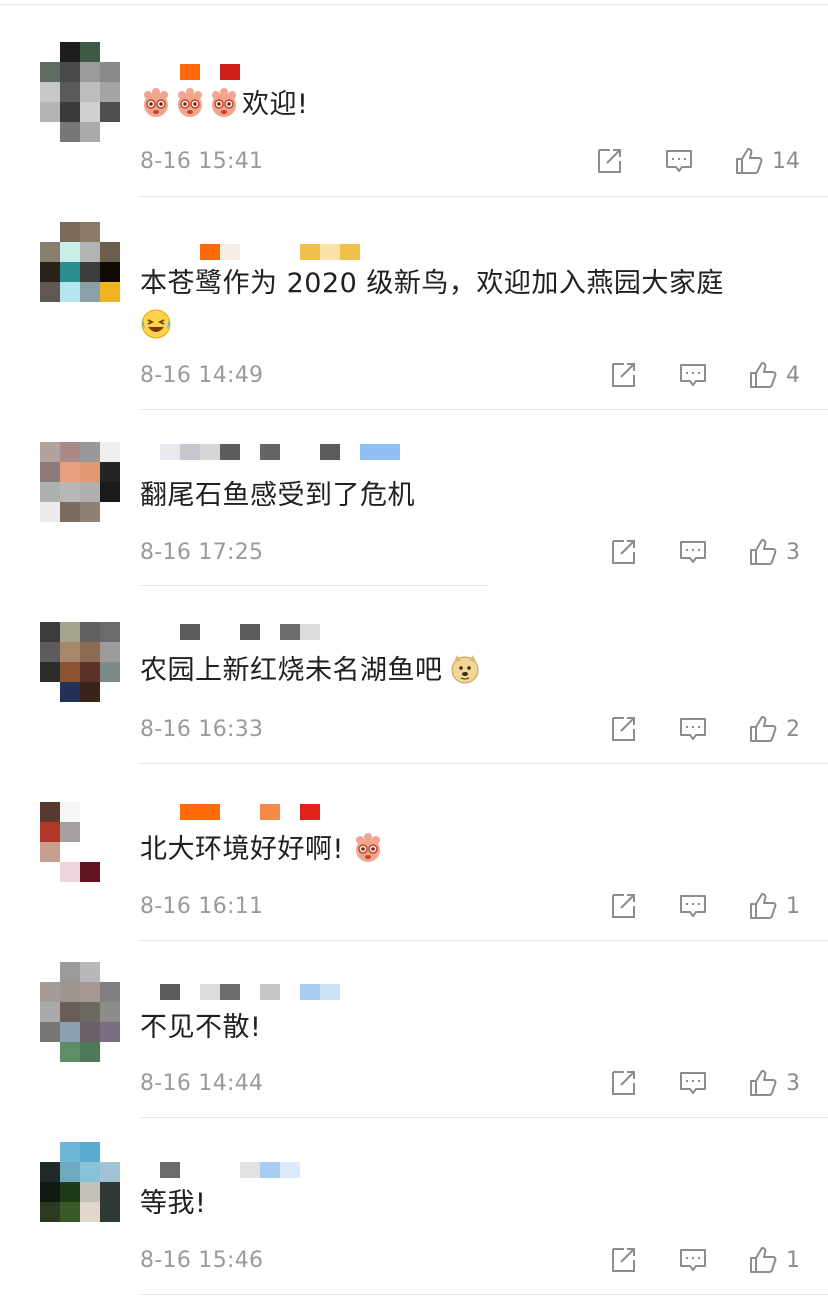 The height and width of the screenshot is (1301, 828). What do you see at coordinates (202, 161) in the screenshot?
I see `comment-timestamp: 8-16 15:41` at bounding box center [202, 161].